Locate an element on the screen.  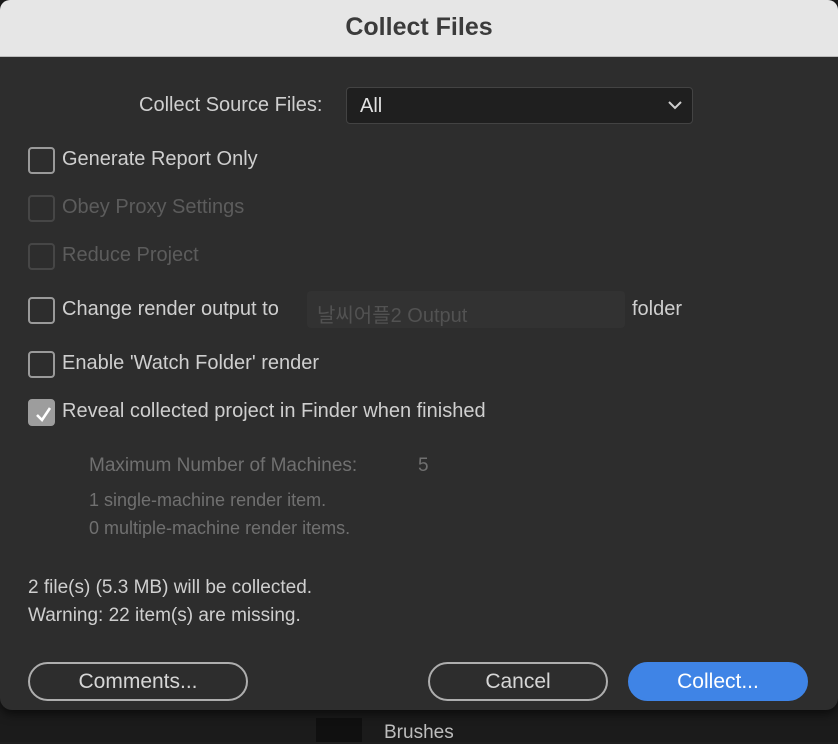
collect-source-label: Collect Source Files: is located at coordinates (231, 105).